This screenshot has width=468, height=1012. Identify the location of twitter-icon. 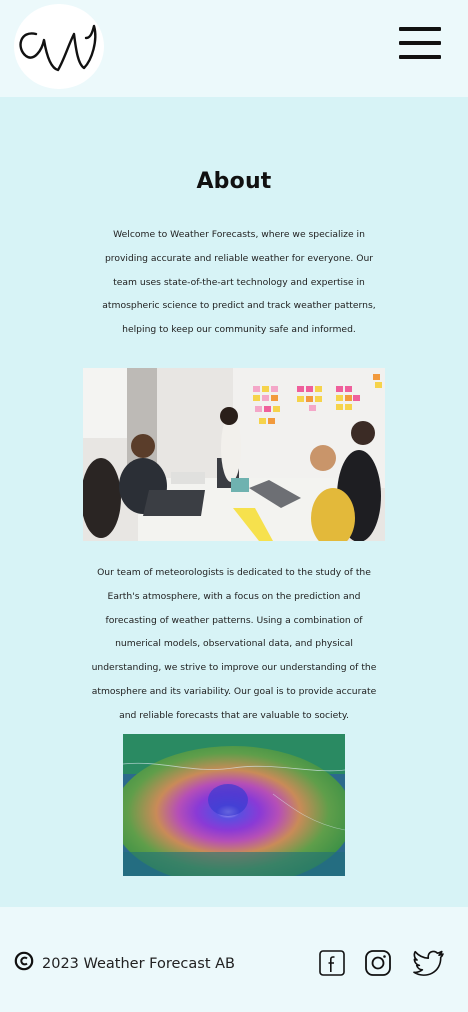
(429, 963).